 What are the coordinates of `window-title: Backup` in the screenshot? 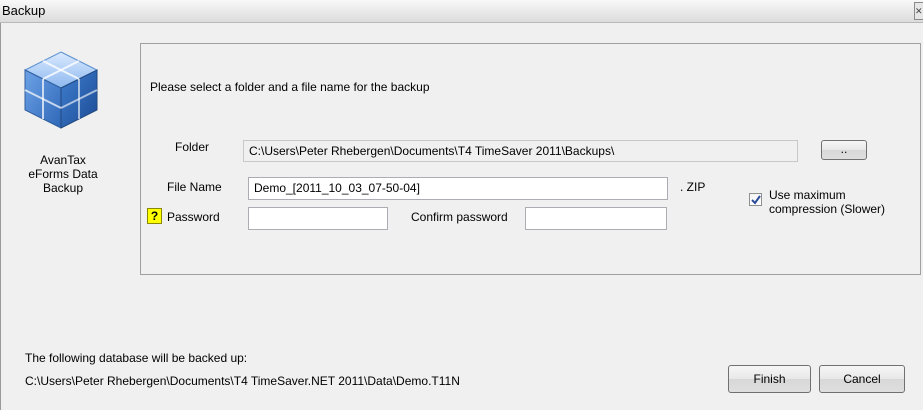 It's located at (24, 10).